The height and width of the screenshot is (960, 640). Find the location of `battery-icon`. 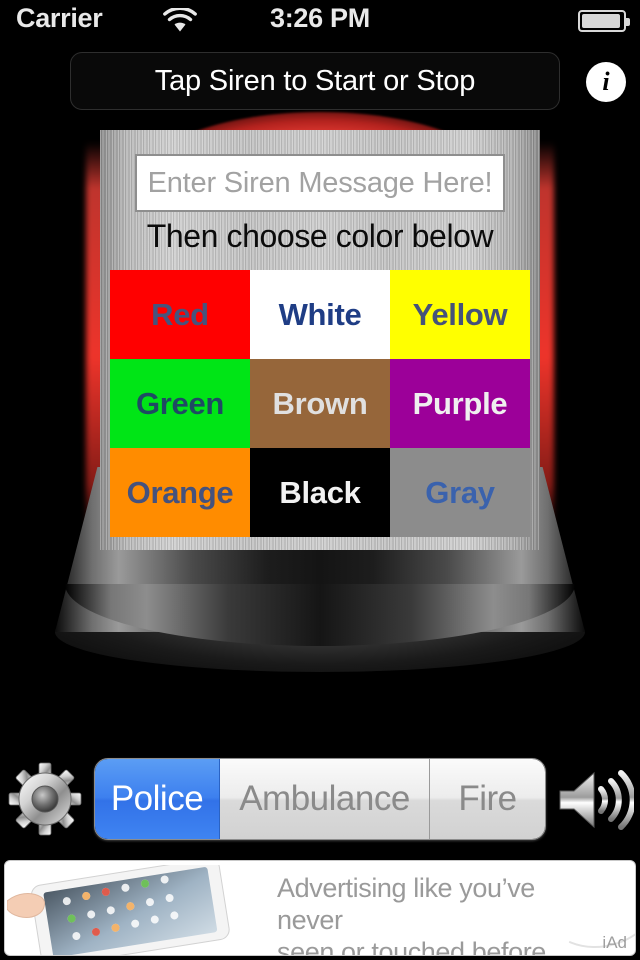

battery-icon is located at coordinates (604, 21).